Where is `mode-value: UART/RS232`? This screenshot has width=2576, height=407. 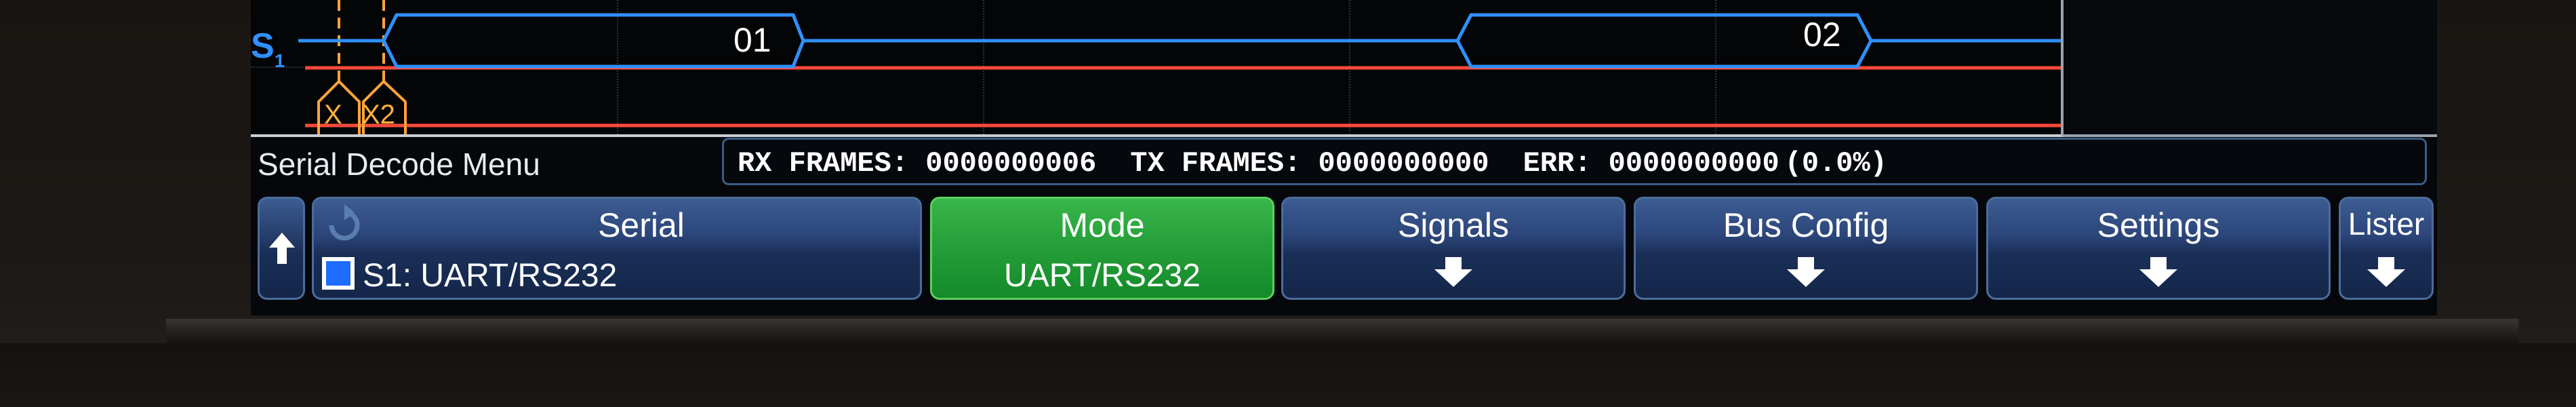
mode-value: UART/RS232 is located at coordinates (1102, 276).